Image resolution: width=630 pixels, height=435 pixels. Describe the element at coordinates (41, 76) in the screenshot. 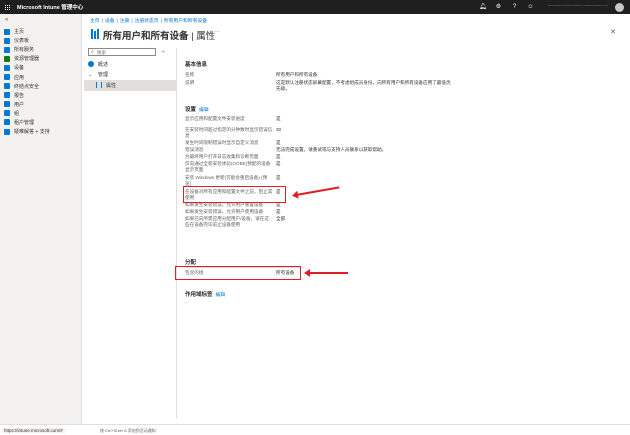

I see `nav-item-apps: 应用` at that location.